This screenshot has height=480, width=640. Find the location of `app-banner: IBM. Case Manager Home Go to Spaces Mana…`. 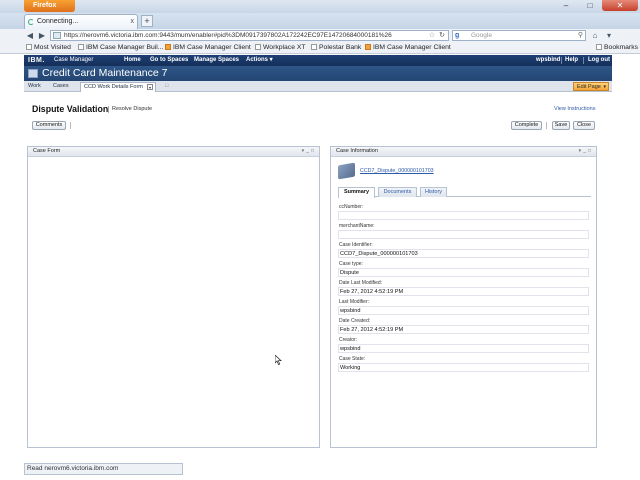

app-banner: IBM. Case Manager Home Go to Spaces Mana… is located at coordinates (318, 60).